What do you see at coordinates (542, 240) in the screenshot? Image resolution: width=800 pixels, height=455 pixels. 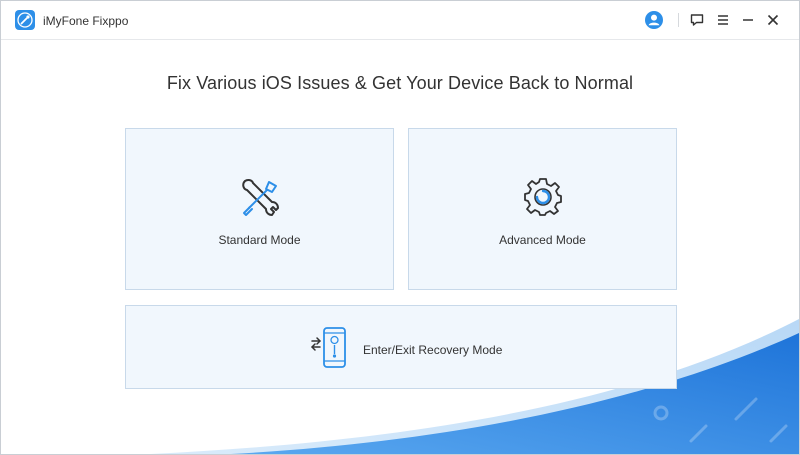 I see `advanced-mode-label: Advanced Mode` at bounding box center [542, 240].